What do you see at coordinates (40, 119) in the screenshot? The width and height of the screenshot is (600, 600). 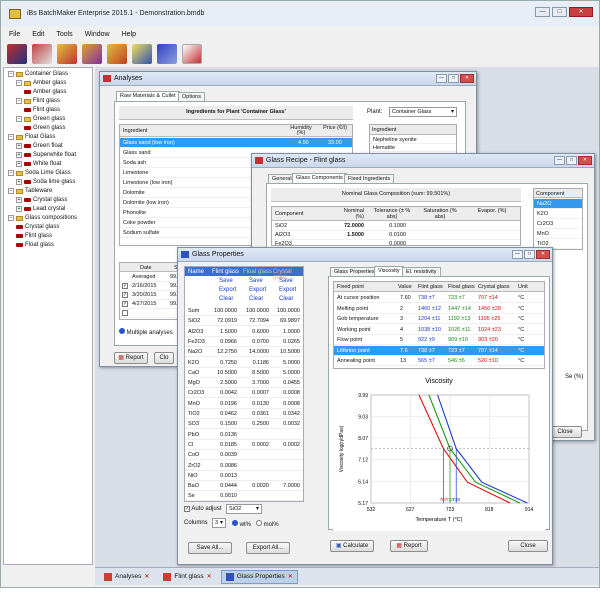 I see `tree-node: − Green glass` at bounding box center [40, 119].